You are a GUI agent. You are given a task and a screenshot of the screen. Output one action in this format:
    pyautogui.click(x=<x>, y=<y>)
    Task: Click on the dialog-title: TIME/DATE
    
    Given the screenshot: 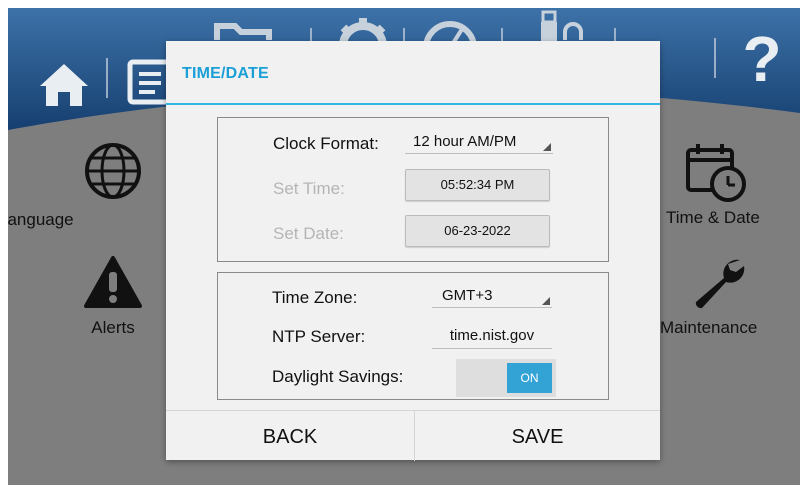 What is the action you would take?
    pyautogui.click(x=225, y=73)
    